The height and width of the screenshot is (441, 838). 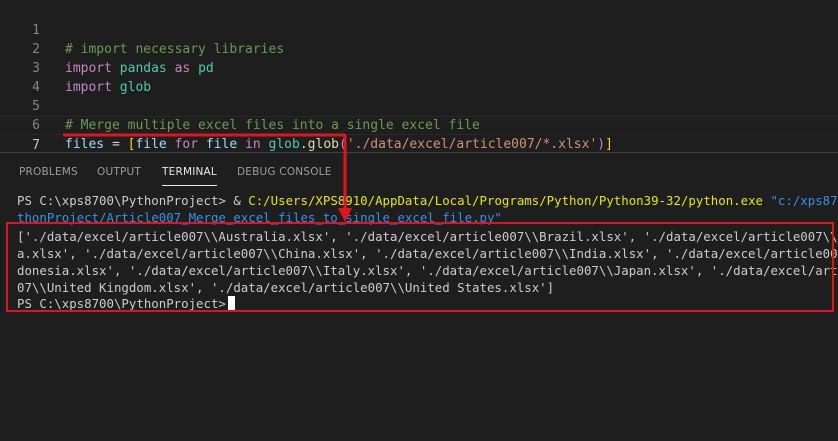 I want to click on terminal-ampersand: &, so click(x=241, y=200).